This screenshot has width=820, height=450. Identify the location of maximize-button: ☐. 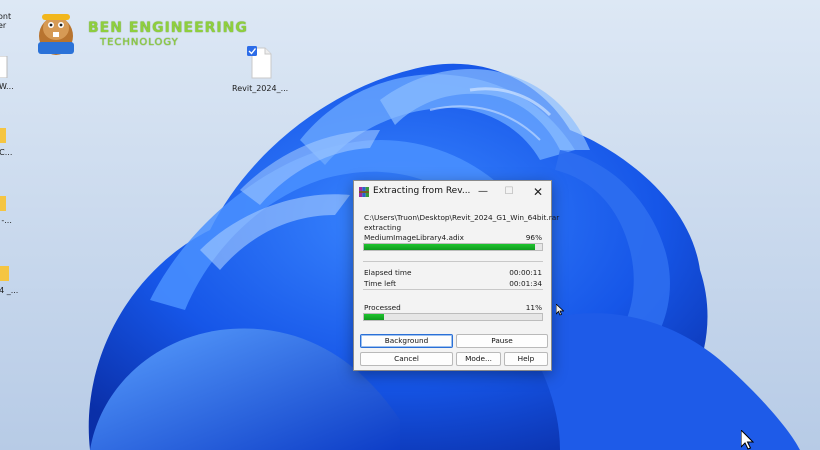
(509, 191).